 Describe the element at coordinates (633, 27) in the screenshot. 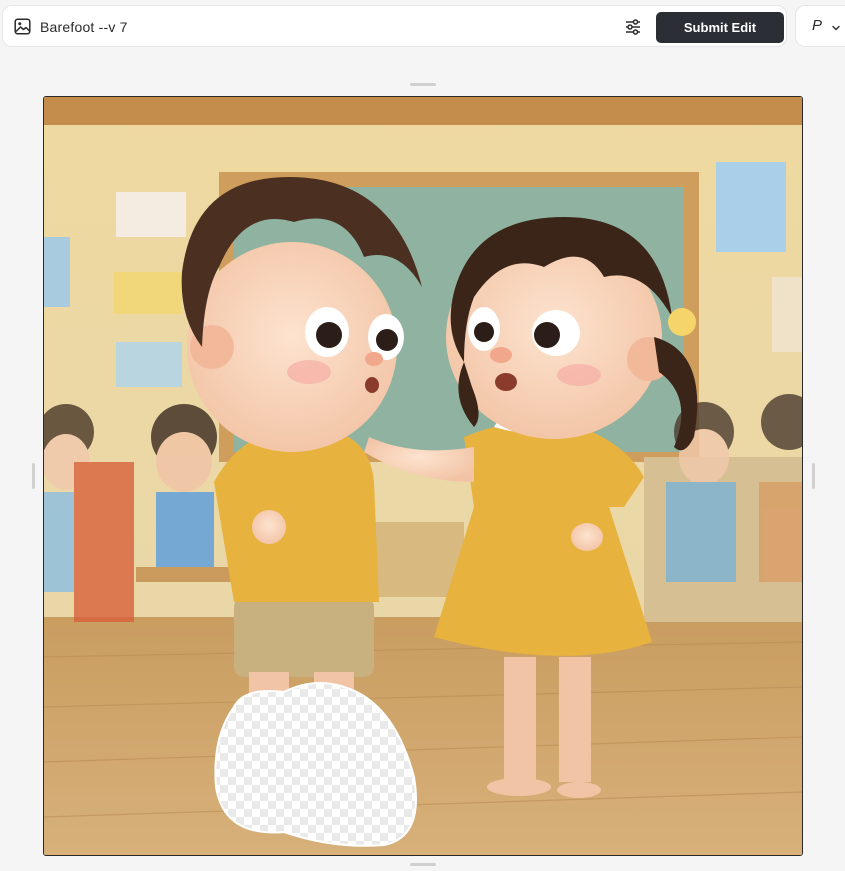

I see `sliders-icon` at that location.